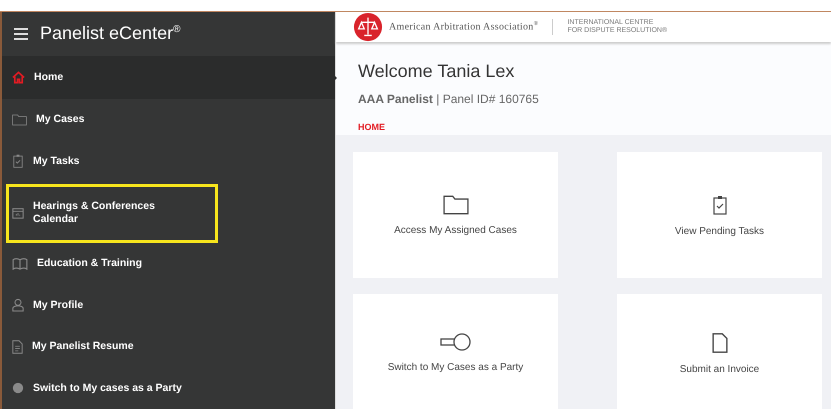 This screenshot has height=409, width=831. What do you see at coordinates (463, 27) in the screenshot?
I see `org-name: American Arbitration Association$^{®}$` at bounding box center [463, 27].